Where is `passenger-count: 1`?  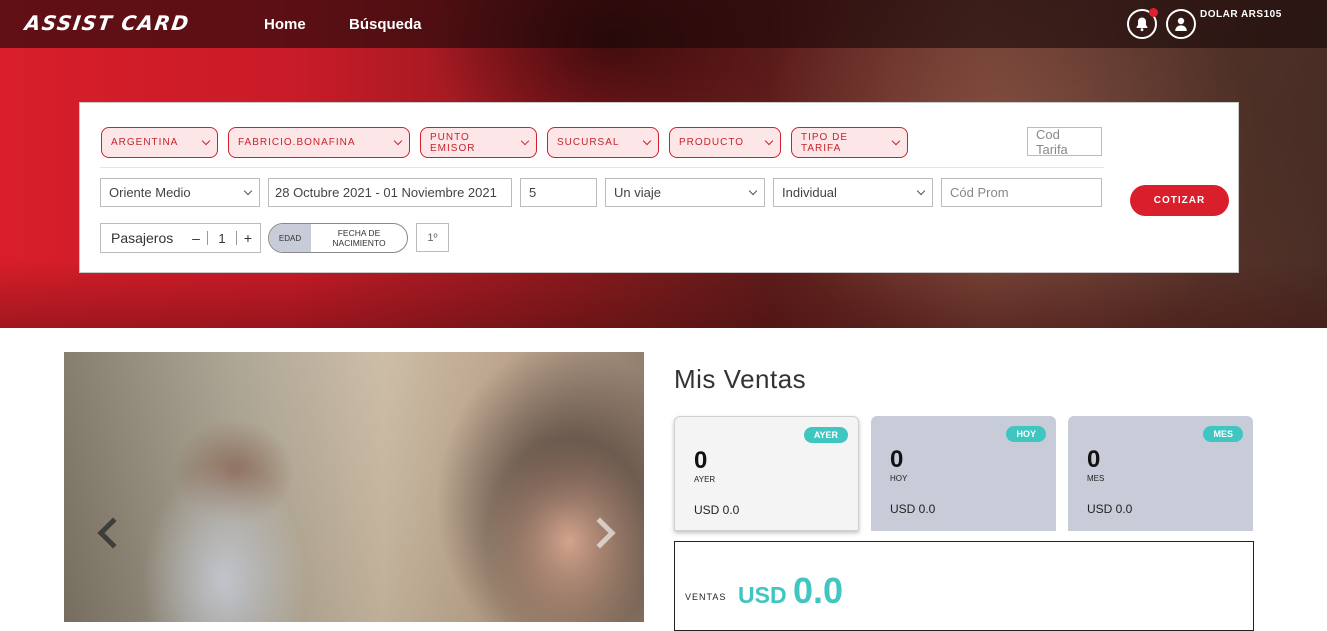
passenger-count: 1 is located at coordinates (222, 238).